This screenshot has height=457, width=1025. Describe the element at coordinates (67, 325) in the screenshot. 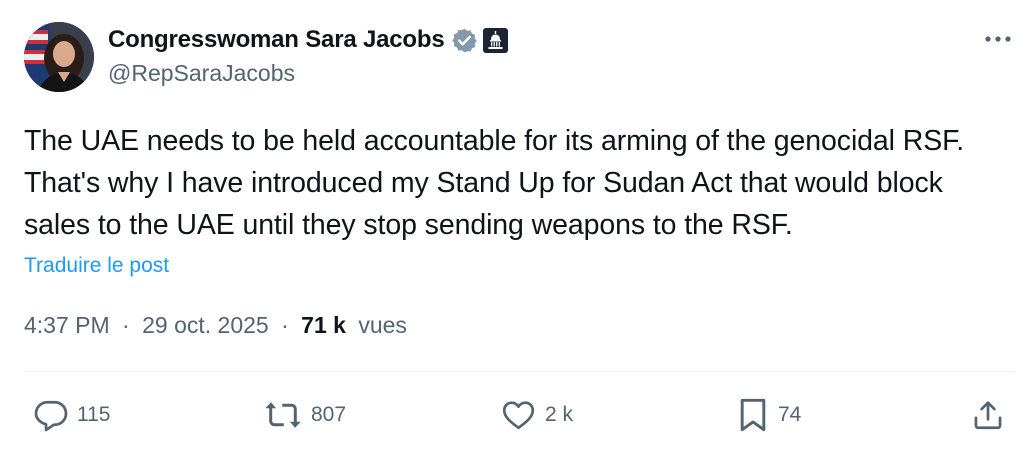

I see `tweet-time: 4:37 PM` at that location.